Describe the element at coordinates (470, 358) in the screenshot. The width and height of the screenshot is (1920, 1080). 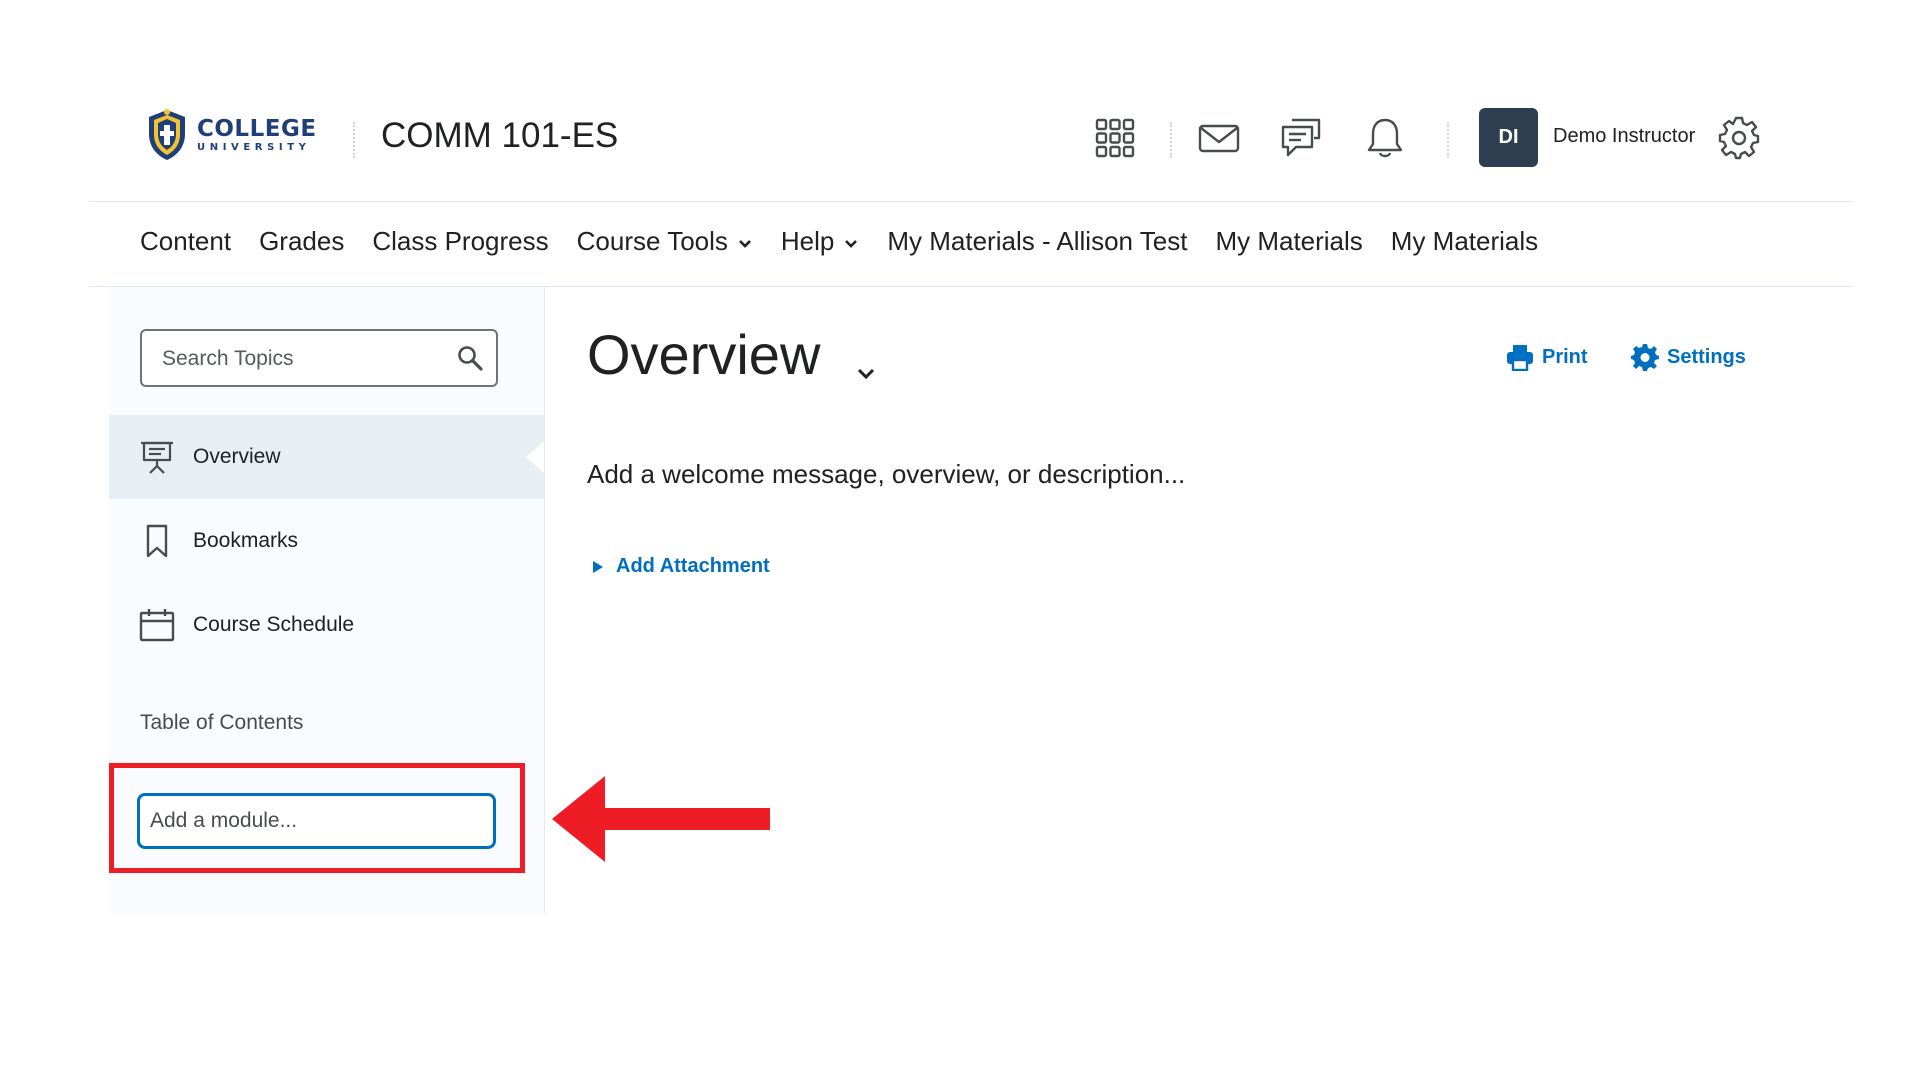
I see `search-icon` at that location.